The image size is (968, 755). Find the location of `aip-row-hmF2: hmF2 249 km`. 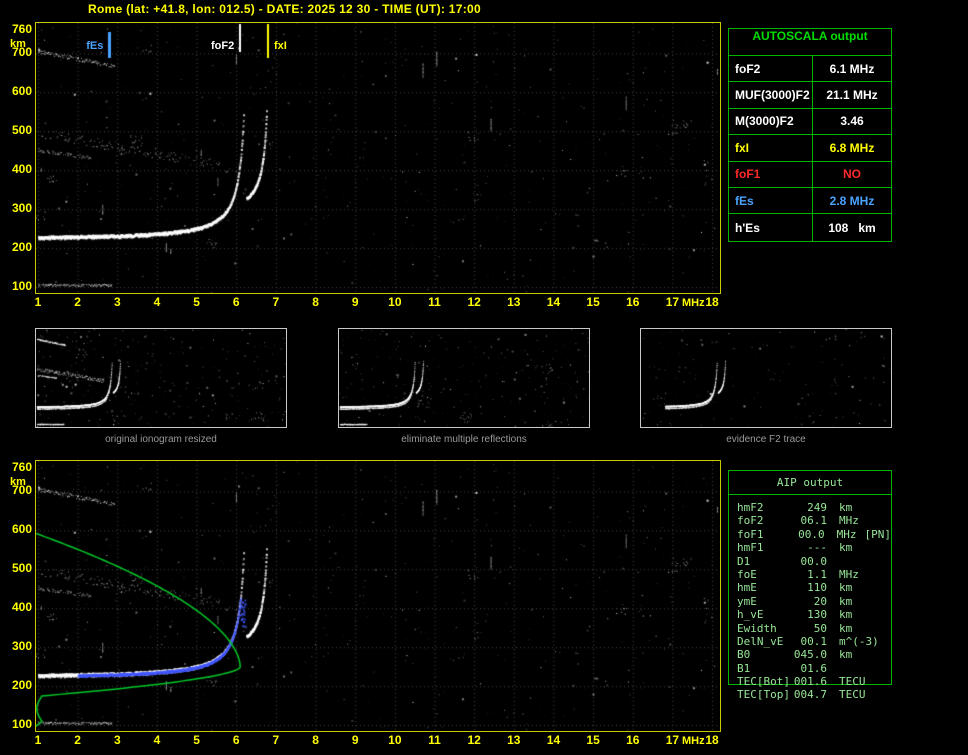

aip-row-hmF2: hmF2 249 km is located at coordinates (814, 507).